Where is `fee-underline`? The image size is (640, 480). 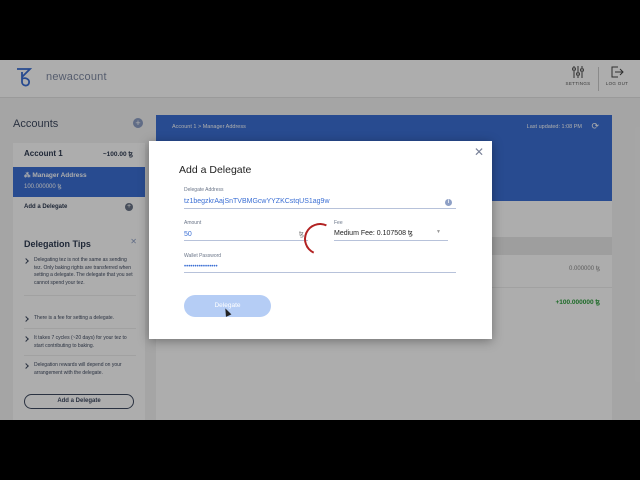
fee-underline is located at coordinates (391, 240).